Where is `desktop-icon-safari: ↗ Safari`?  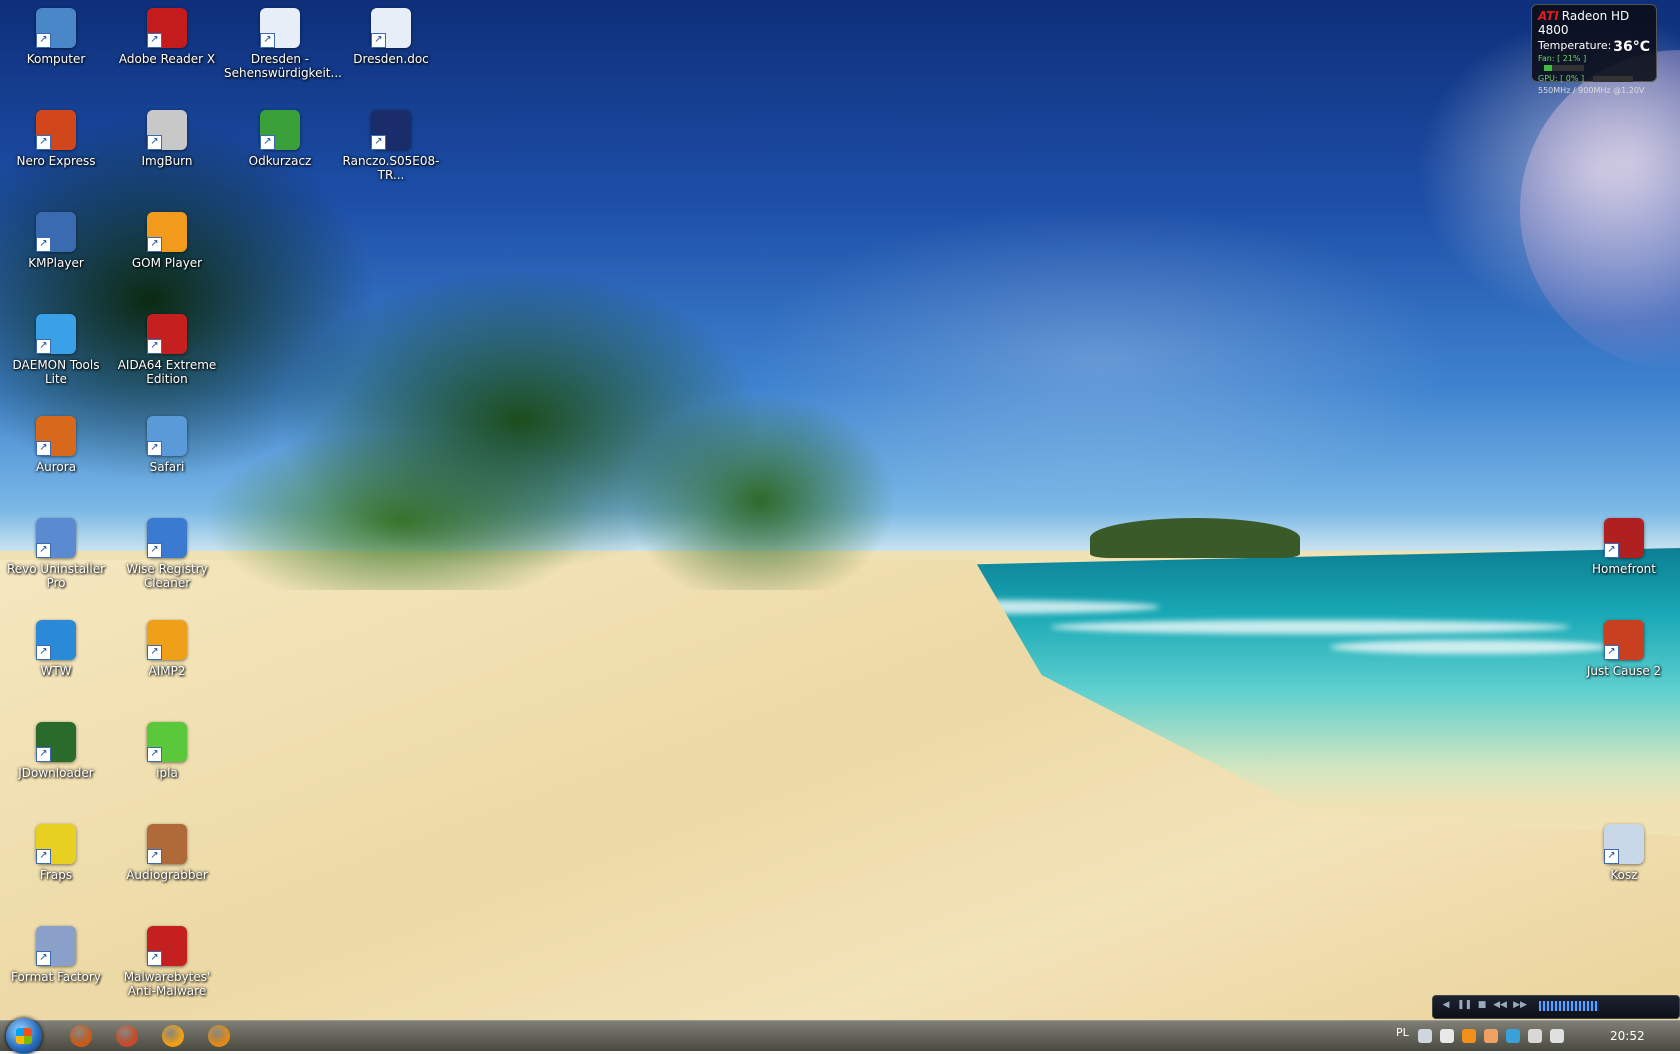 desktop-icon-safari: ↗ Safari is located at coordinates (167, 442).